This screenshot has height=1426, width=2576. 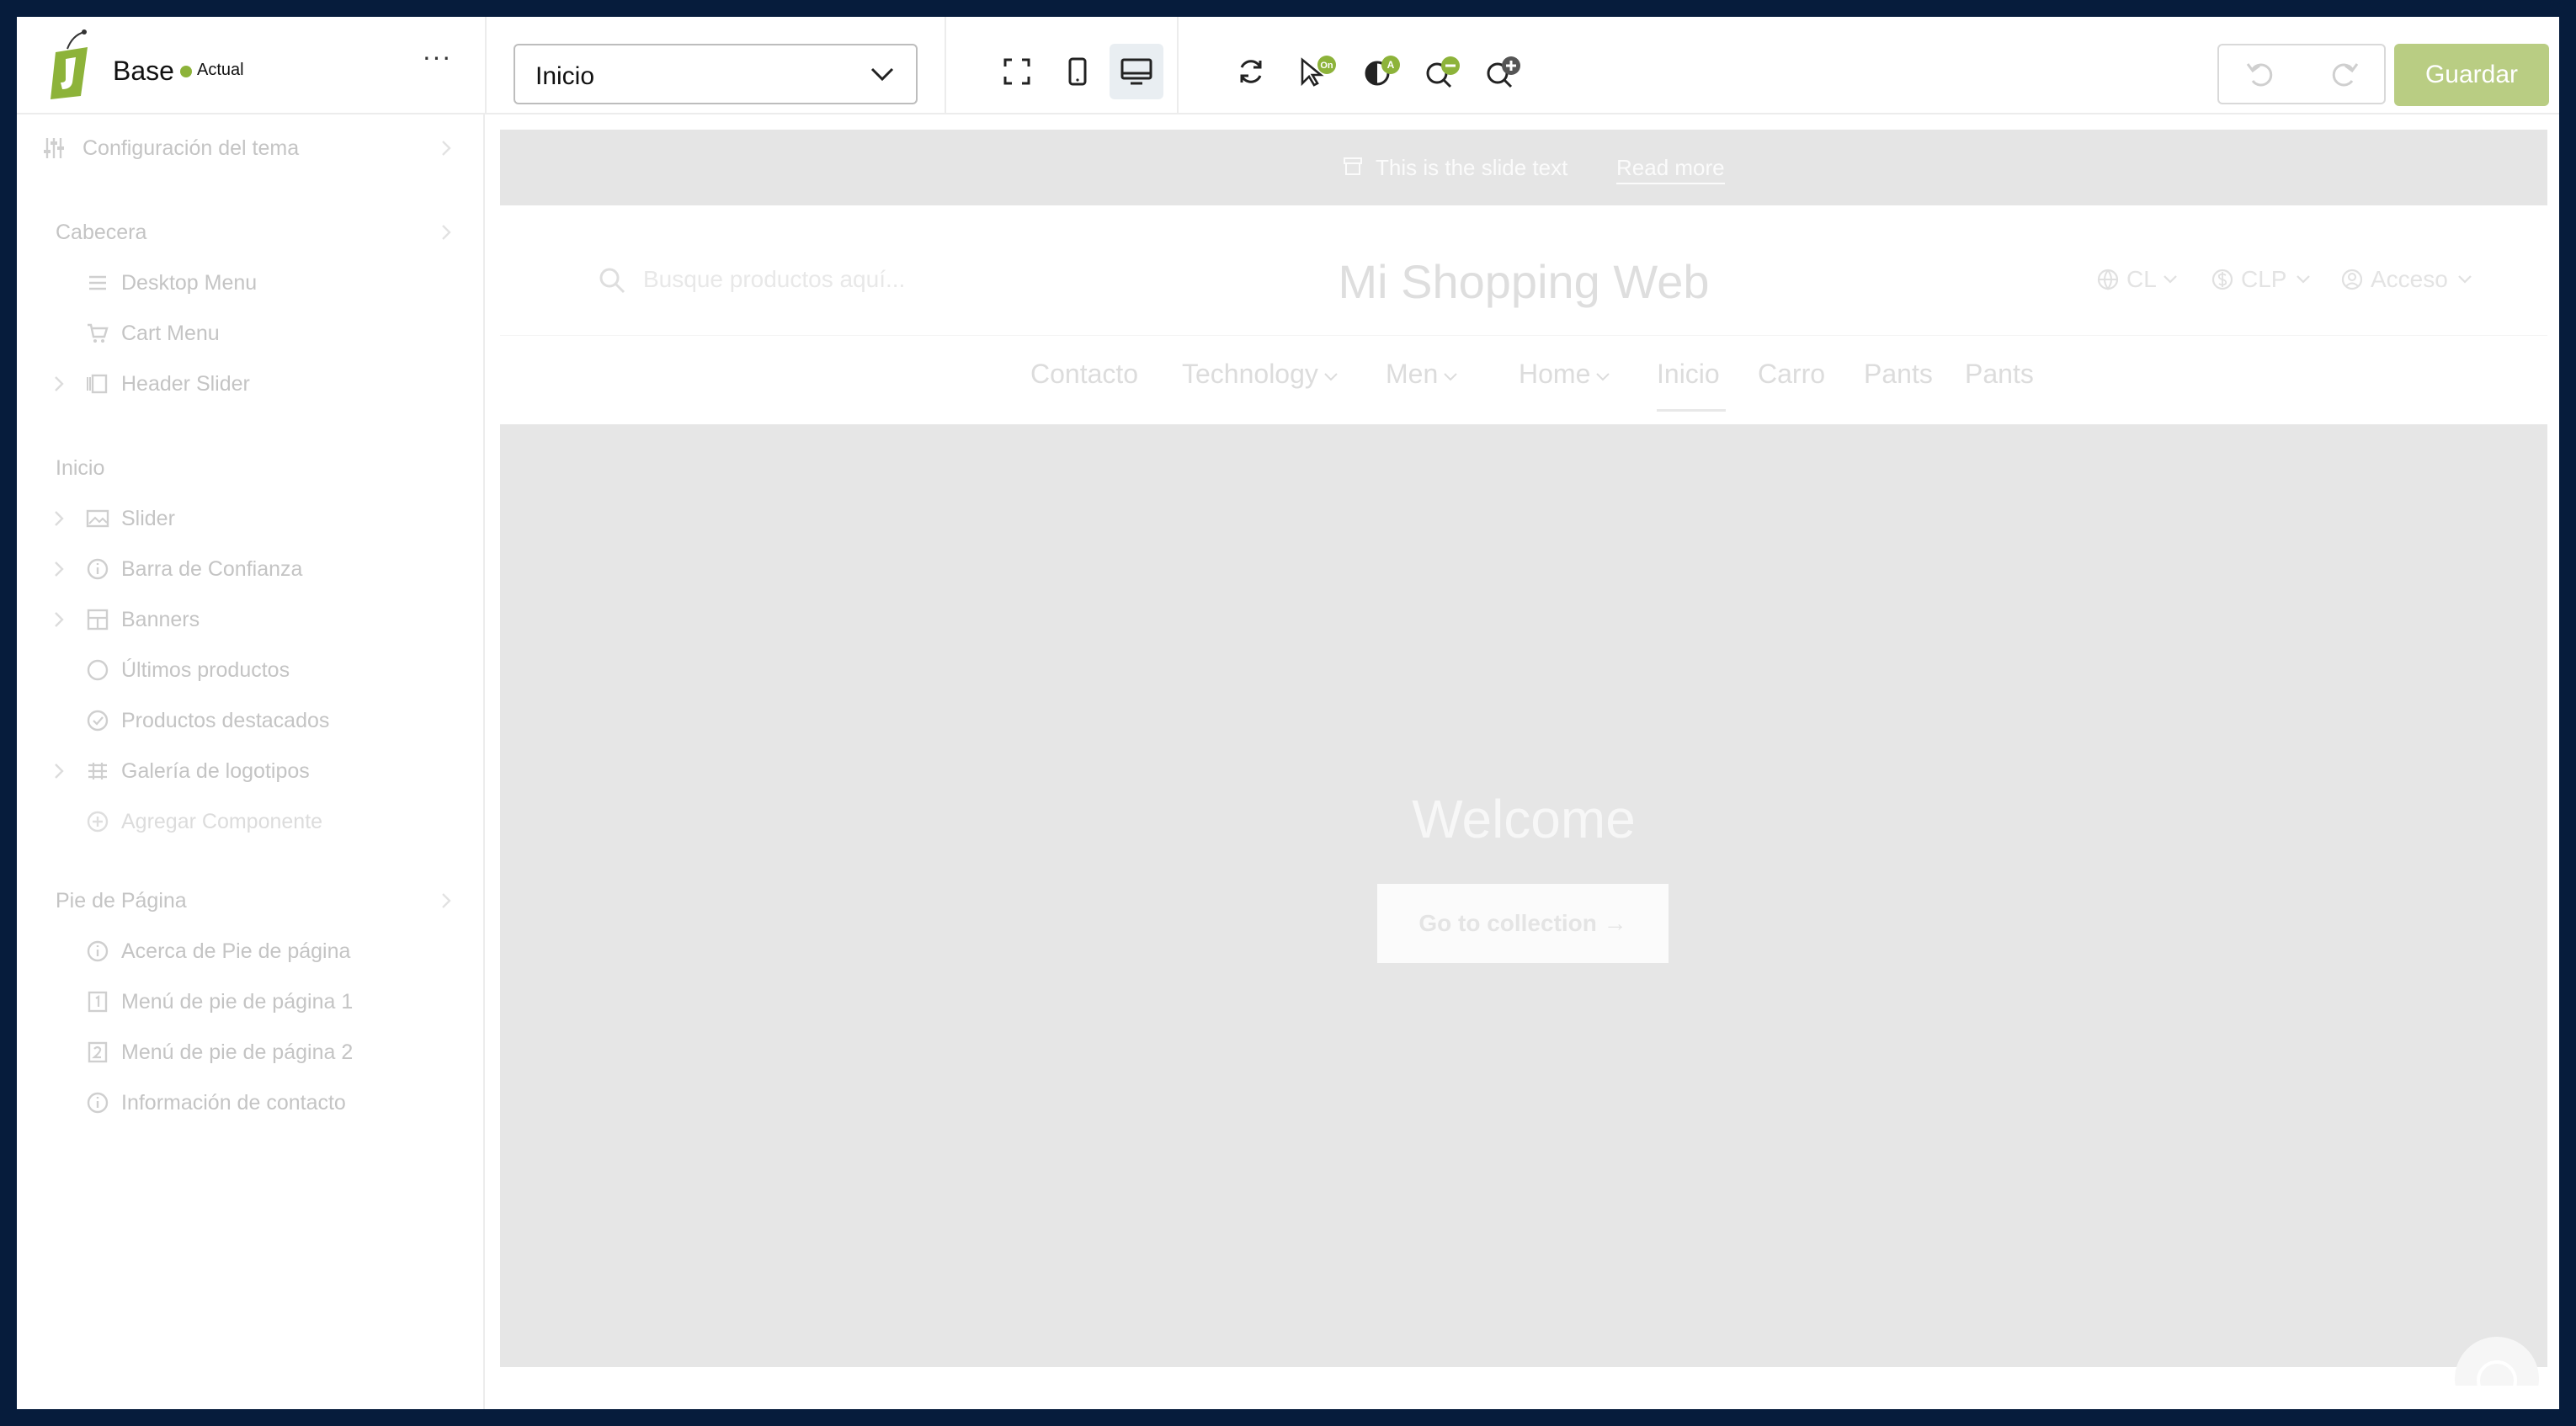 I want to click on announcement-bar: This is the slide text Read more, so click(x=1524, y=167).